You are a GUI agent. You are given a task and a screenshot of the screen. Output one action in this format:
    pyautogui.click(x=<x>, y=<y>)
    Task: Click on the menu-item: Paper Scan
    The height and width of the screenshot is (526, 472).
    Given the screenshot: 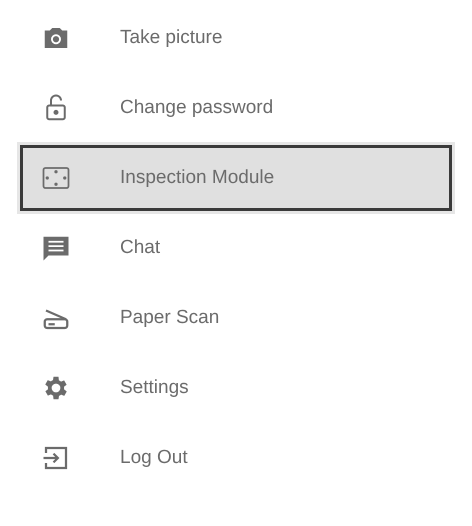 What is the action you would take?
    pyautogui.click(x=236, y=318)
    